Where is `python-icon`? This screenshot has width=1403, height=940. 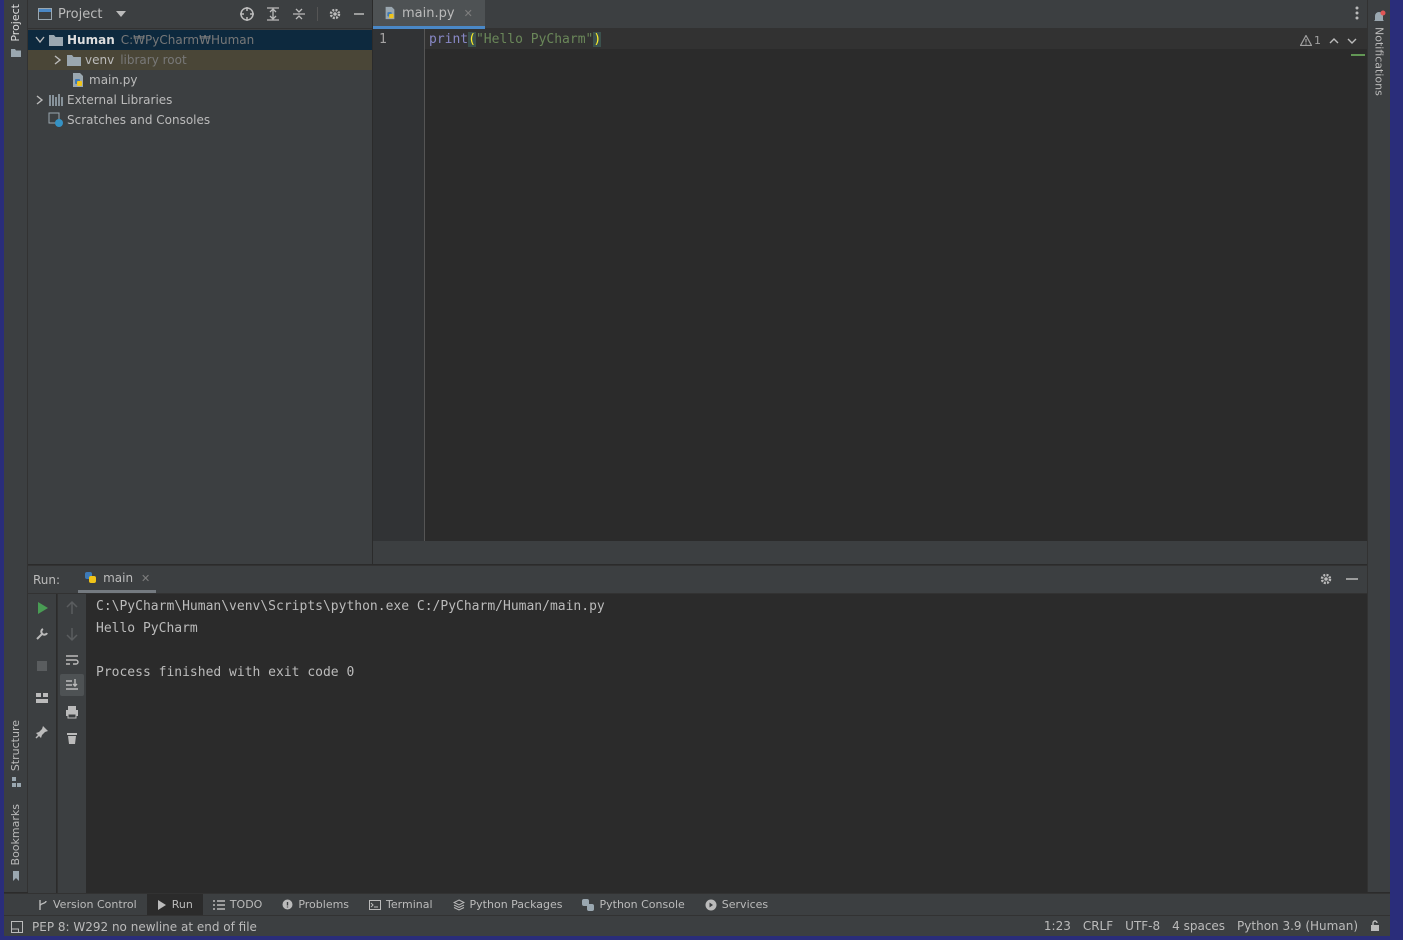 python-icon is located at coordinates (91, 577).